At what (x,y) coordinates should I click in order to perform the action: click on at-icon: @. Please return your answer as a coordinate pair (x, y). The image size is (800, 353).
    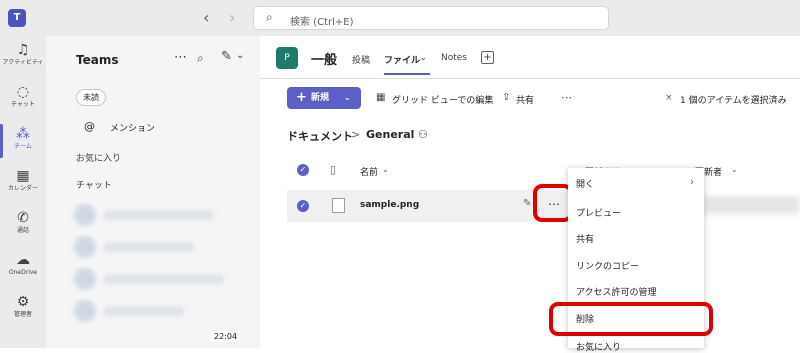
    Looking at the image, I should click on (89, 126).